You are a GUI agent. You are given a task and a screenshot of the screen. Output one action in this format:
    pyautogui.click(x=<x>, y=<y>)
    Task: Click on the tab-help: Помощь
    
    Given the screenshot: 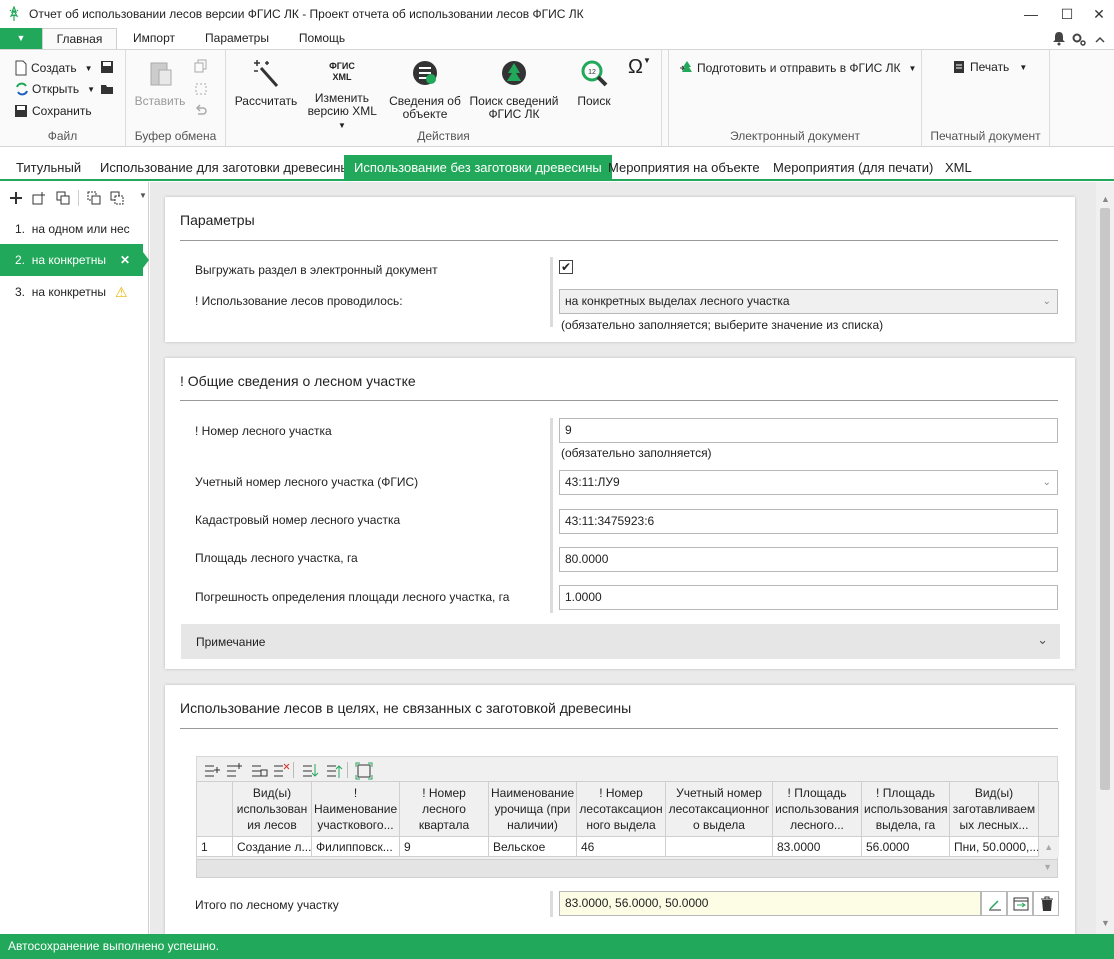 What is the action you would take?
    pyautogui.click(x=322, y=38)
    